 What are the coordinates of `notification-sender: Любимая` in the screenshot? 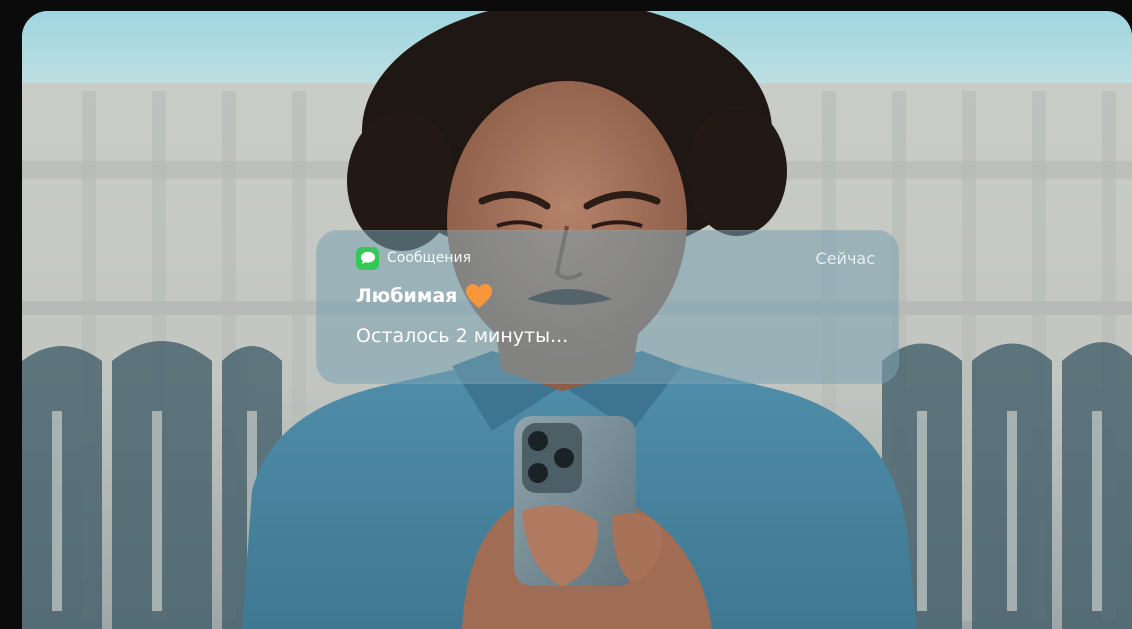 It's located at (407, 296).